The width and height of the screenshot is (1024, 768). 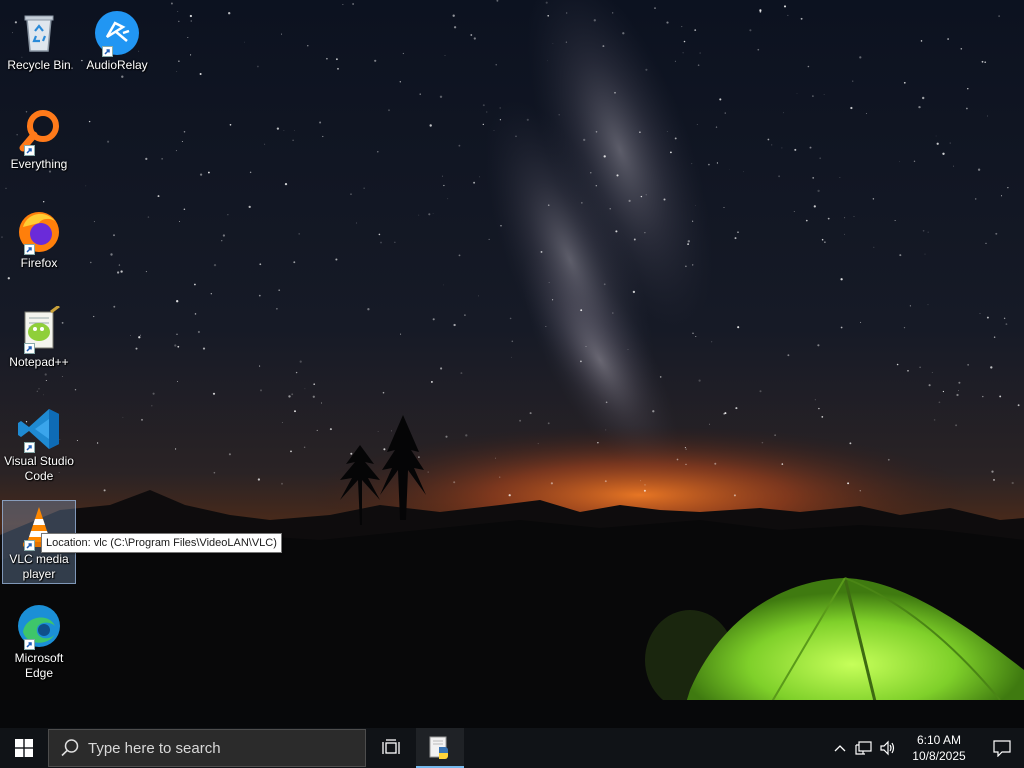 What do you see at coordinates (39, 147) in the screenshot?
I see `desktop-icon-everything: Everything` at bounding box center [39, 147].